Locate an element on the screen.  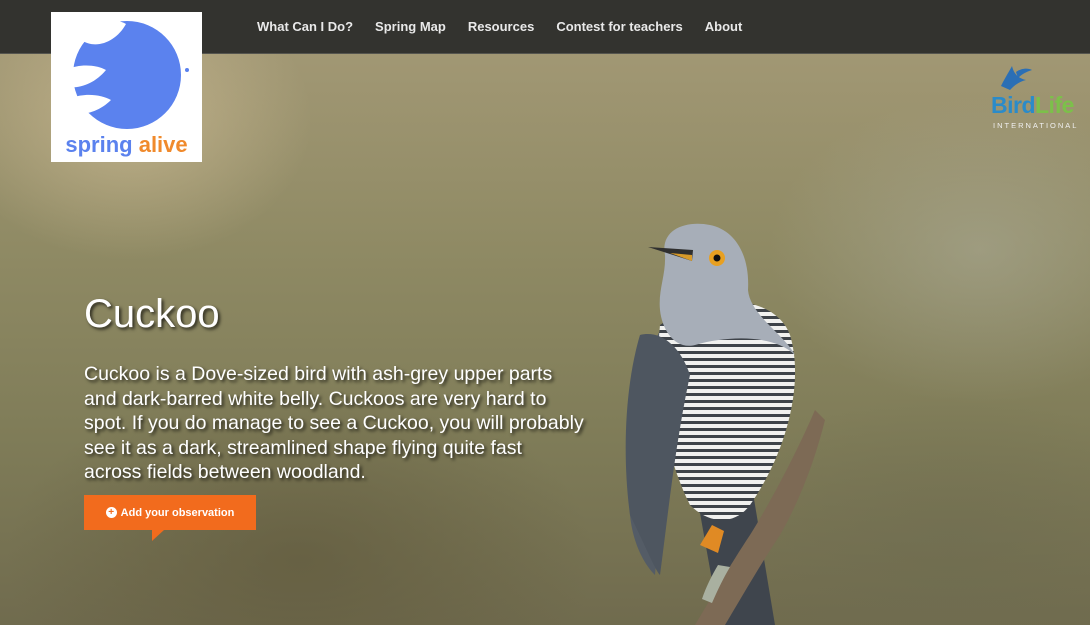
flying-bird-icon is located at coordinates (1016, 78).